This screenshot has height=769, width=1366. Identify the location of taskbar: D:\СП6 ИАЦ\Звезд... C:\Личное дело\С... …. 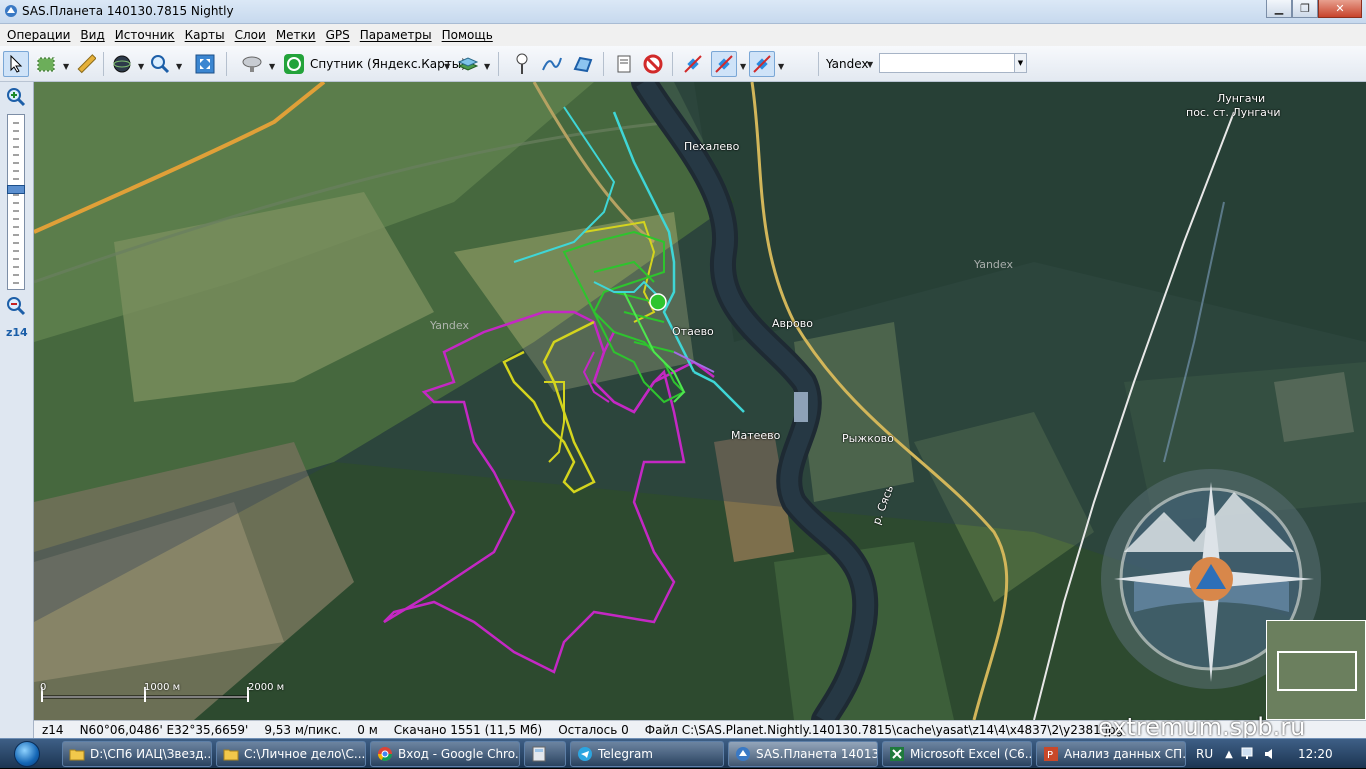
(683, 753).